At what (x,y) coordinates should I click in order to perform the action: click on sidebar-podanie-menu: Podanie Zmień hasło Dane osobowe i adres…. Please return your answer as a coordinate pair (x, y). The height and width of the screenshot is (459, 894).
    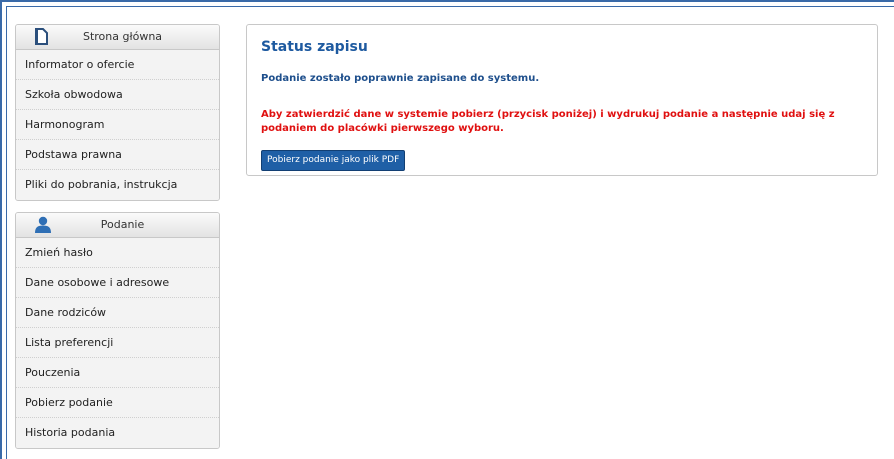
    Looking at the image, I should click on (117, 330).